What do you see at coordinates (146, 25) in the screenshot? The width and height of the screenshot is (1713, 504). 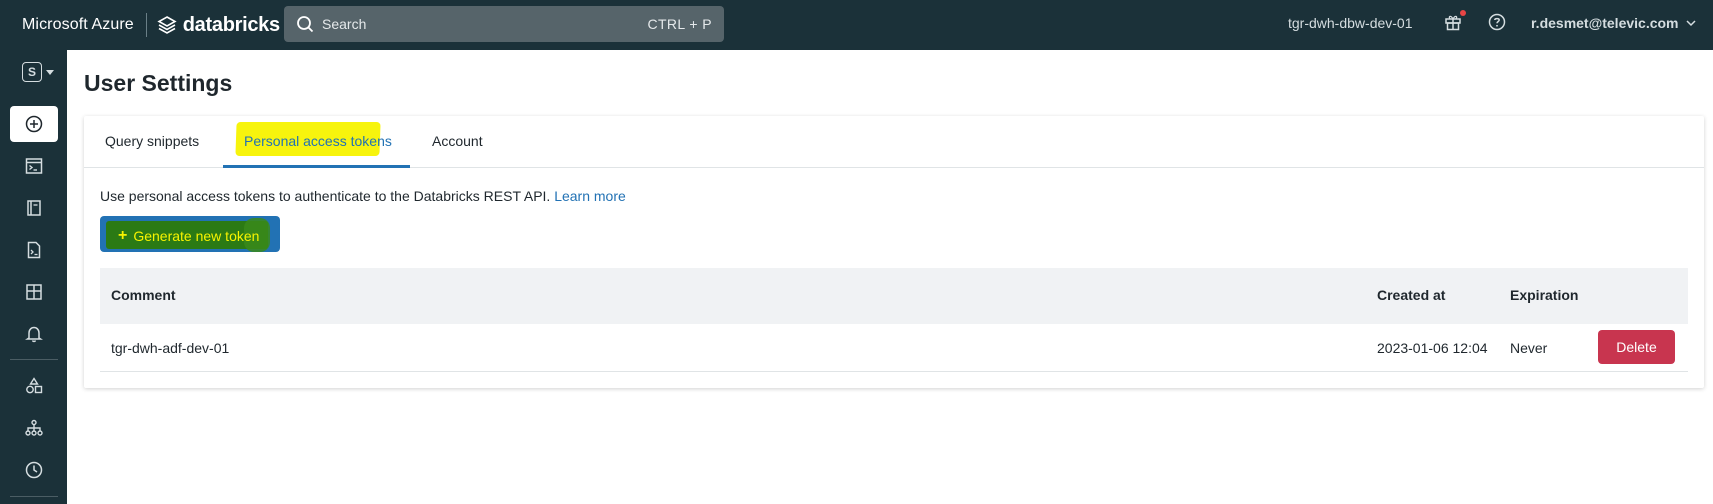 I see `brand-divider` at bounding box center [146, 25].